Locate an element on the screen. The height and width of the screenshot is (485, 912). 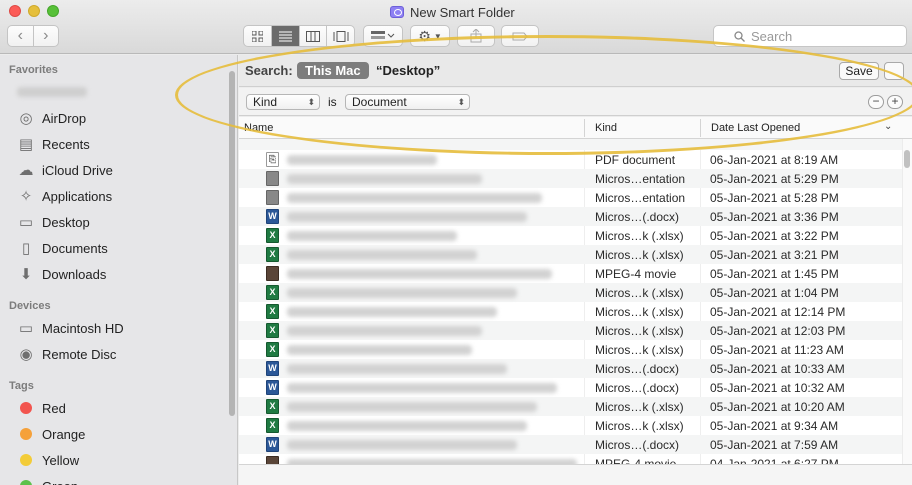
table-row: Micros…entation 05-Jan-2021 at 5:29 PM is located at coordinates (570, 178).